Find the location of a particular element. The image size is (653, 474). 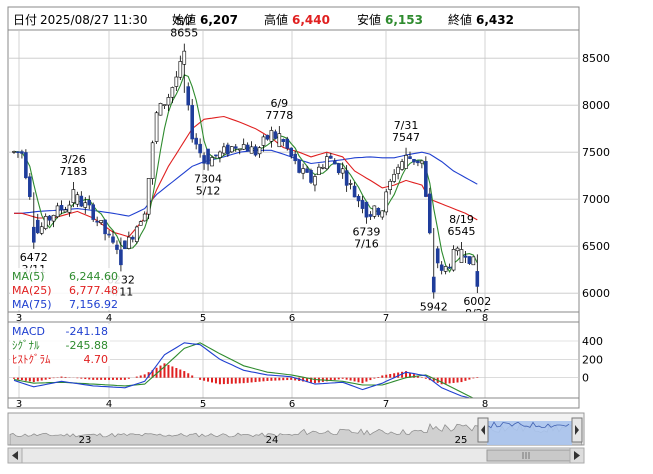

date-value: 2025/08/27 11:30 is located at coordinates (94, 20).